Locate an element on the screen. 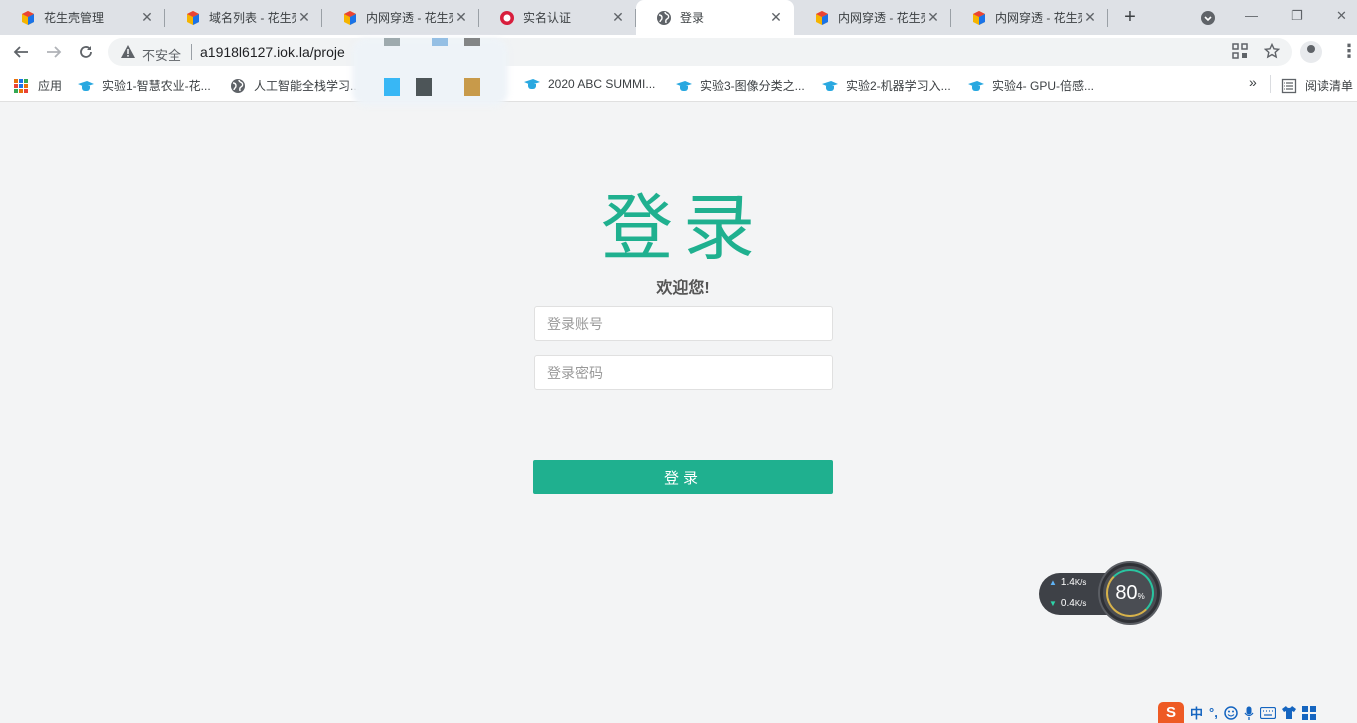 The width and height of the screenshot is (1357, 723). tab-intranet-3: 内网穿透 - 花生壳 ✕ is located at coordinates (1029, 17).